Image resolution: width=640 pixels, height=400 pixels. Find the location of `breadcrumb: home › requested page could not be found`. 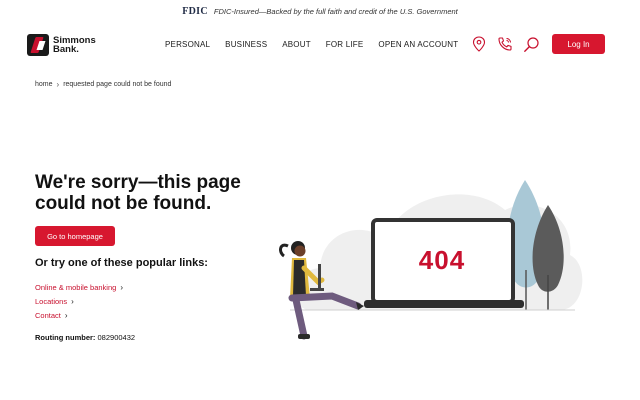

breadcrumb: home › requested page could not be found is located at coordinates (103, 84).